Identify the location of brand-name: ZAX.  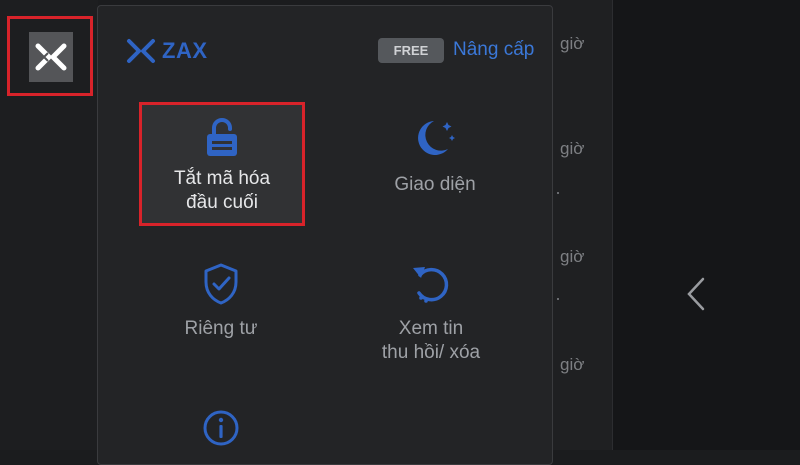
(185, 50).